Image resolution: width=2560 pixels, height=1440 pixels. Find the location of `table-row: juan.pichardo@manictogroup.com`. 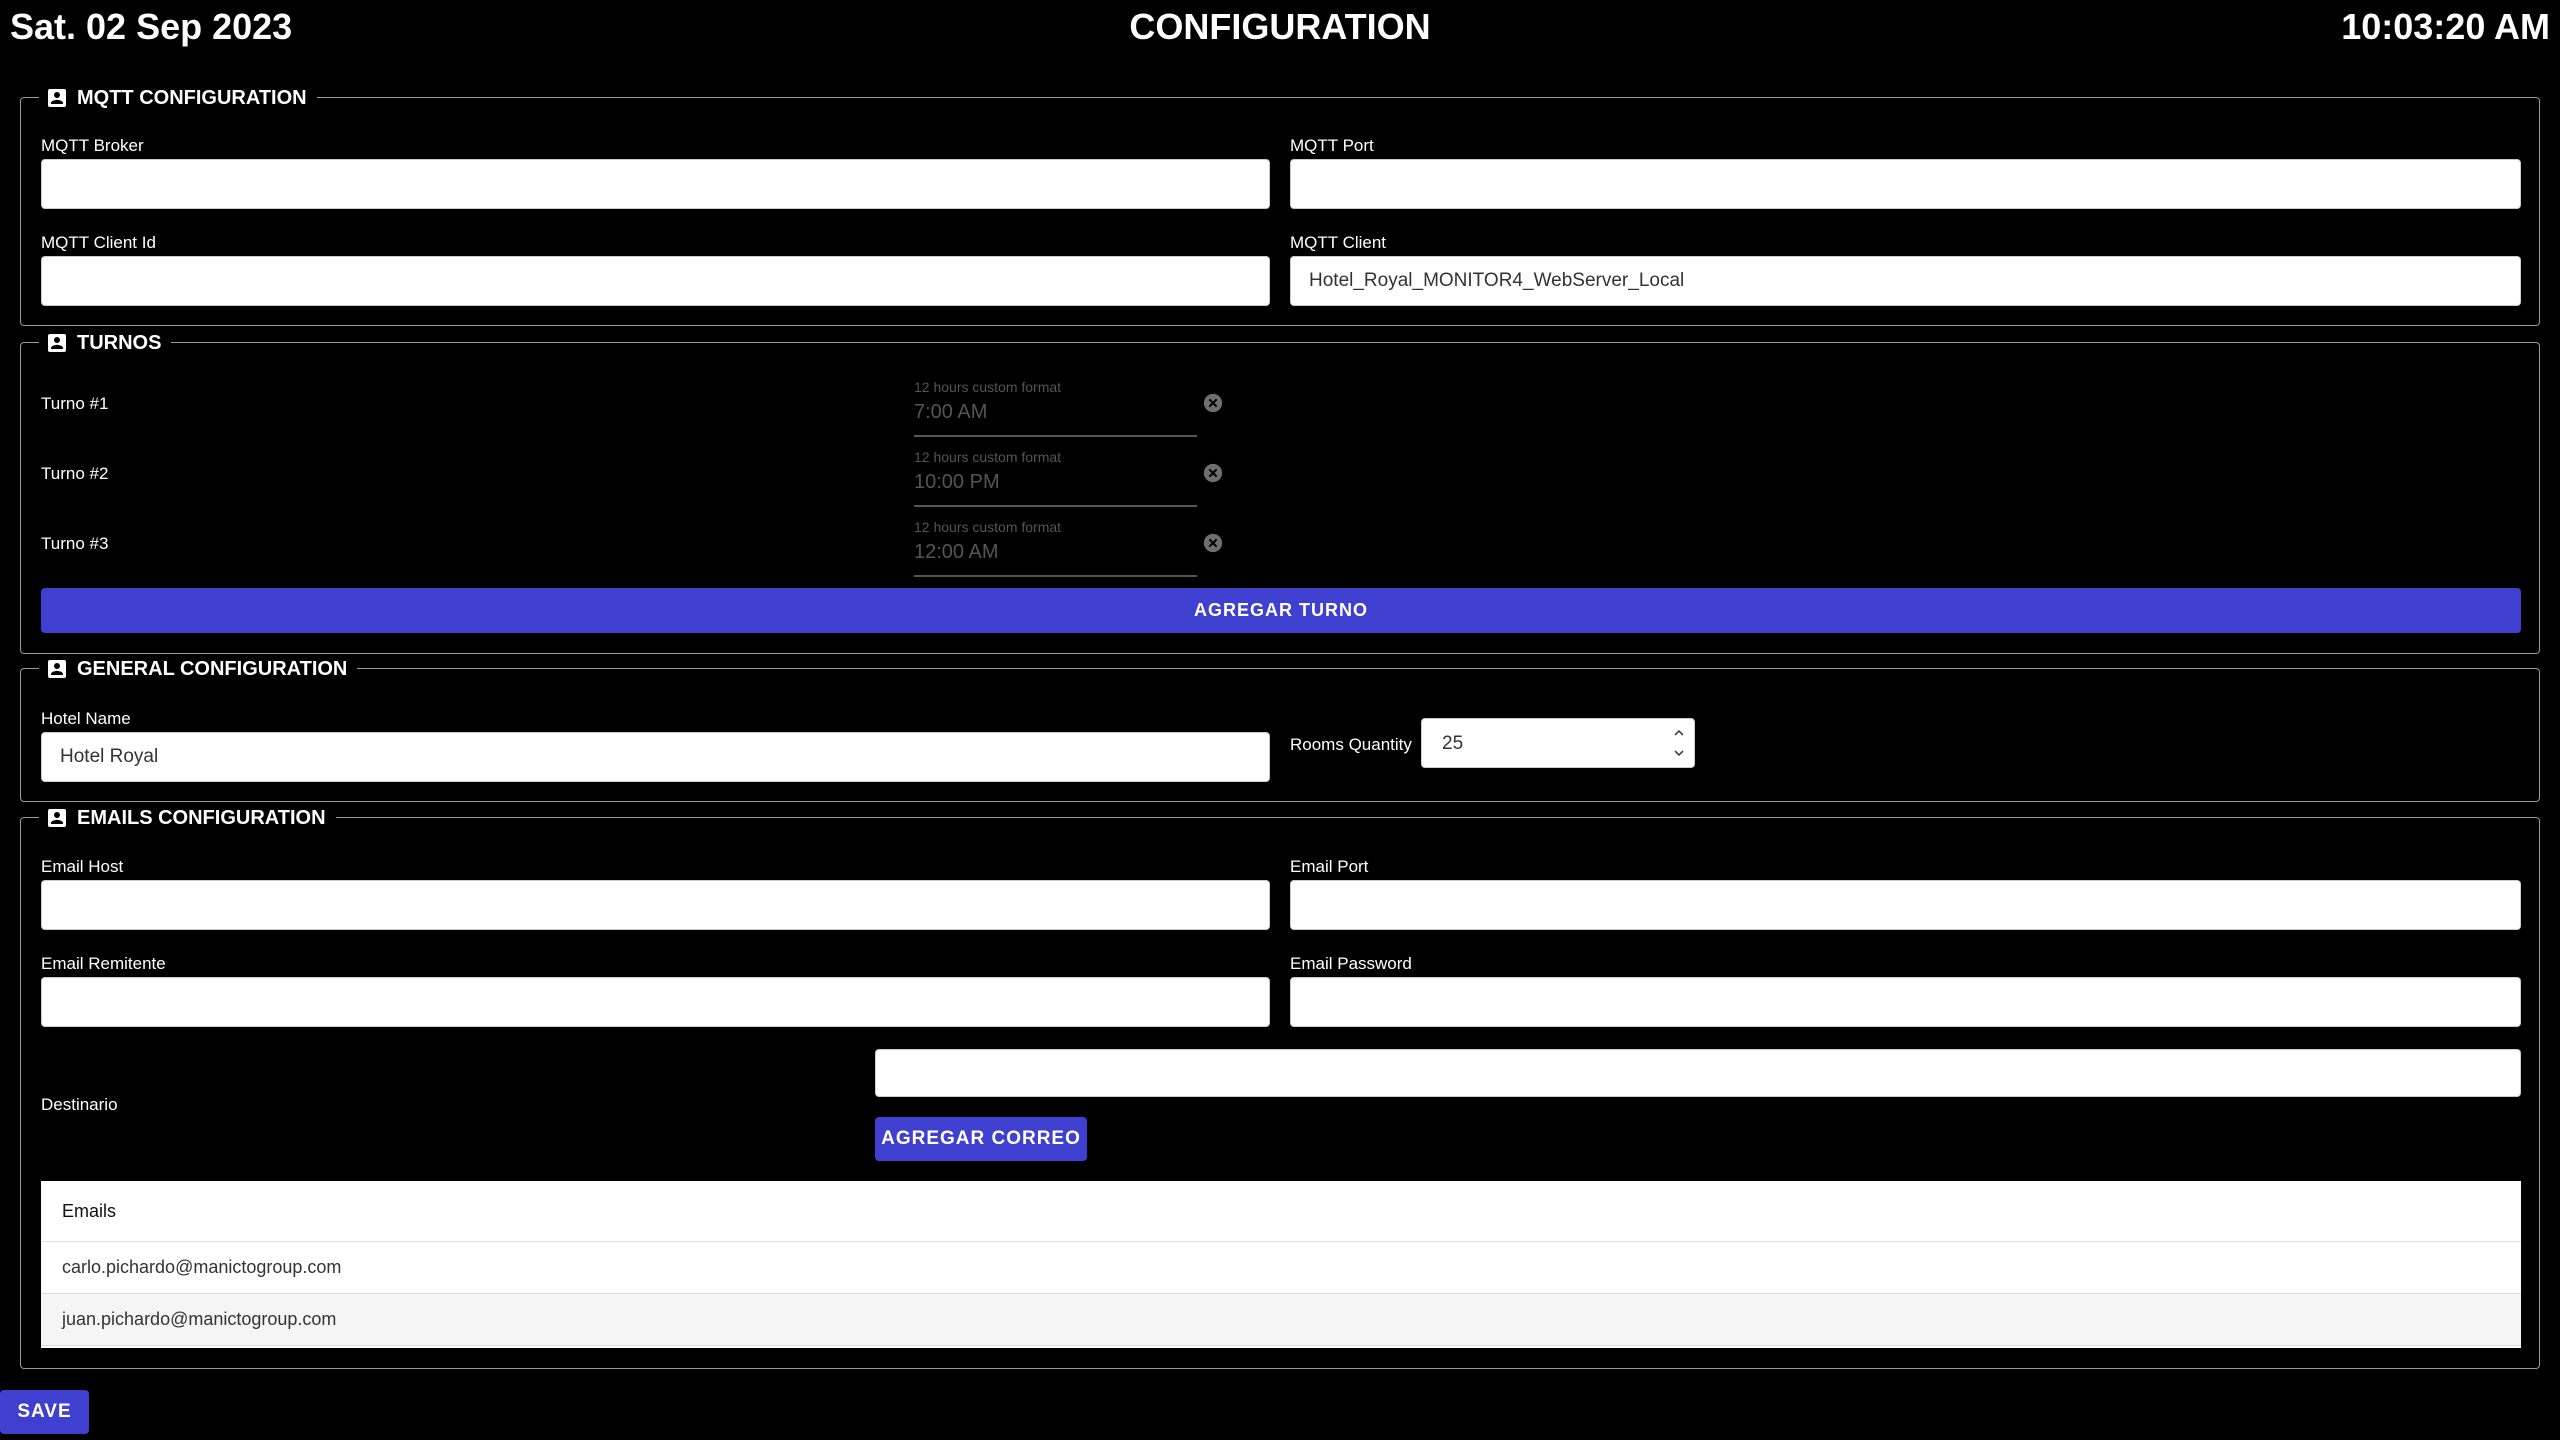

table-row: juan.pichardo@manictogroup.com is located at coordinates (1281, 1320).